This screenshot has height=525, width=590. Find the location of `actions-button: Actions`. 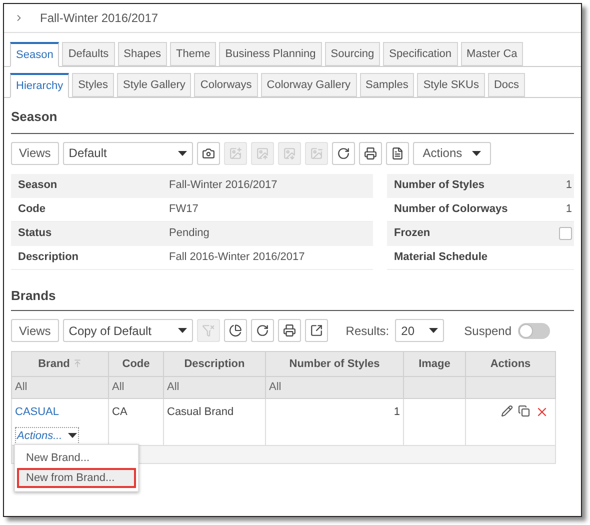

actions-button: Actions is located at coordinates (452, 153).